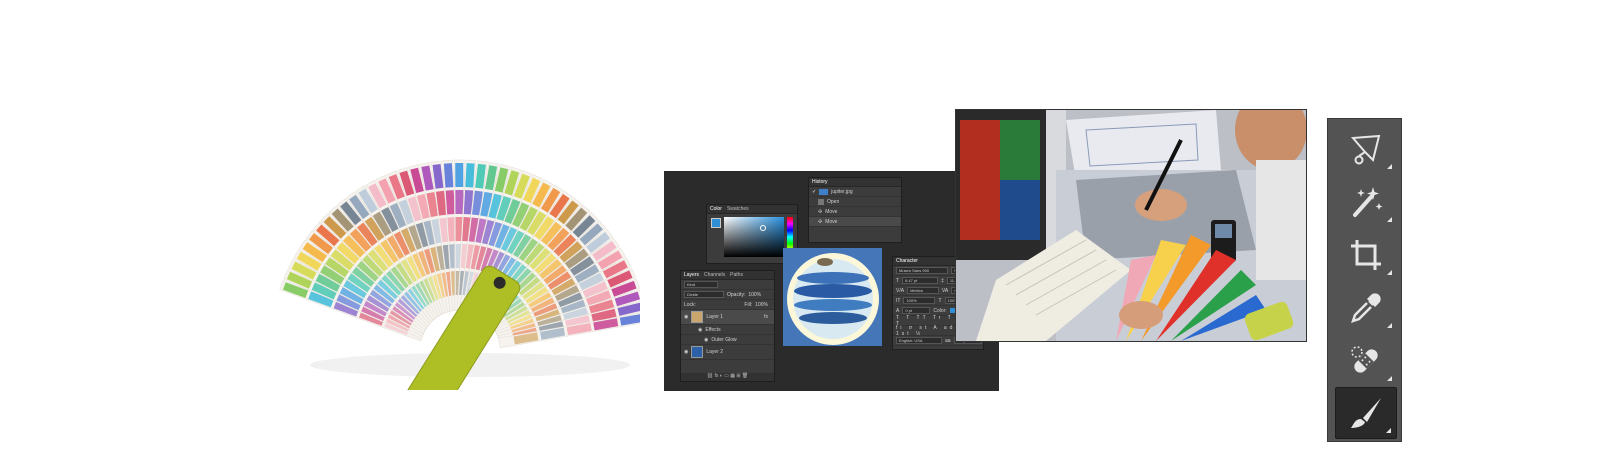  What do you see at coordinates (752, 209) in the screenshot?
I see `color-panel-tabs: Color Swatches` at bounding box center [752, 209].